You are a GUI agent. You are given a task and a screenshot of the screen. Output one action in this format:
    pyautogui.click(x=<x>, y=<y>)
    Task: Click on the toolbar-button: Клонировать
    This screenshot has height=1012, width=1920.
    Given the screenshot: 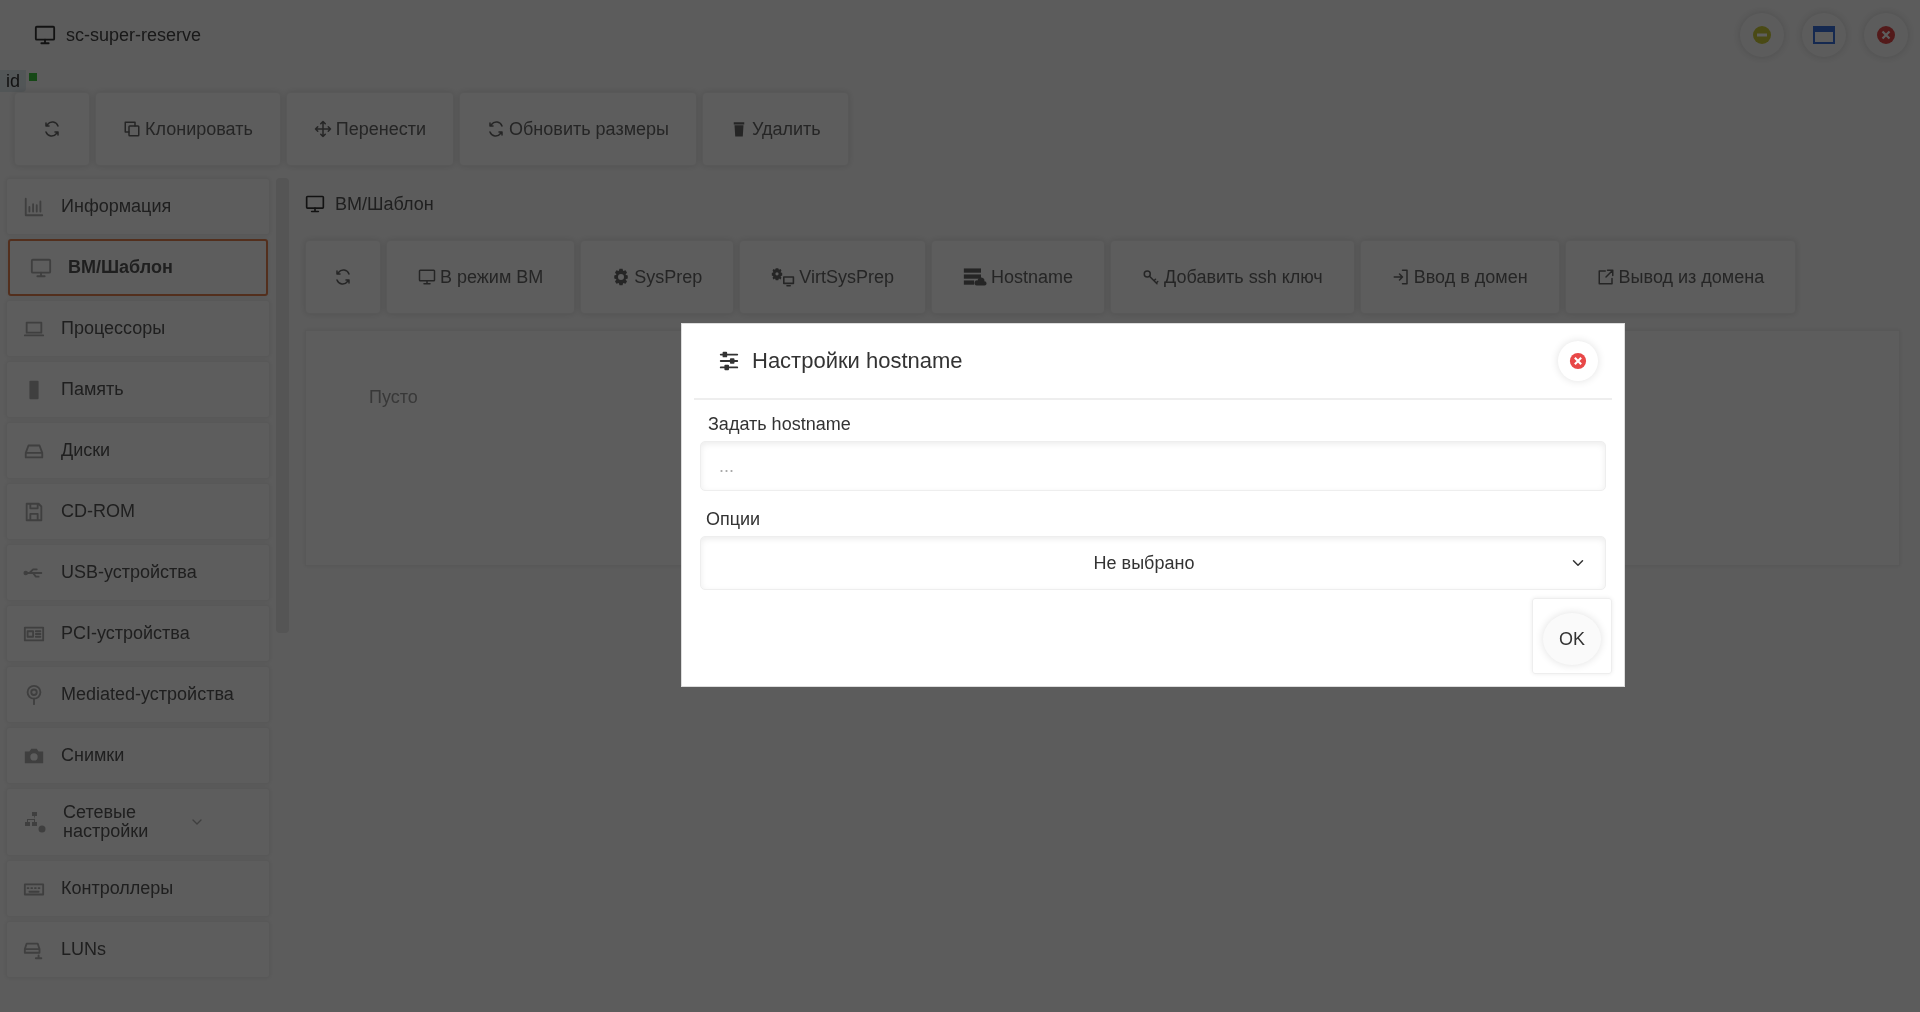 What is the action you would take?
    pyautogui.click(x=188, y=129)
    